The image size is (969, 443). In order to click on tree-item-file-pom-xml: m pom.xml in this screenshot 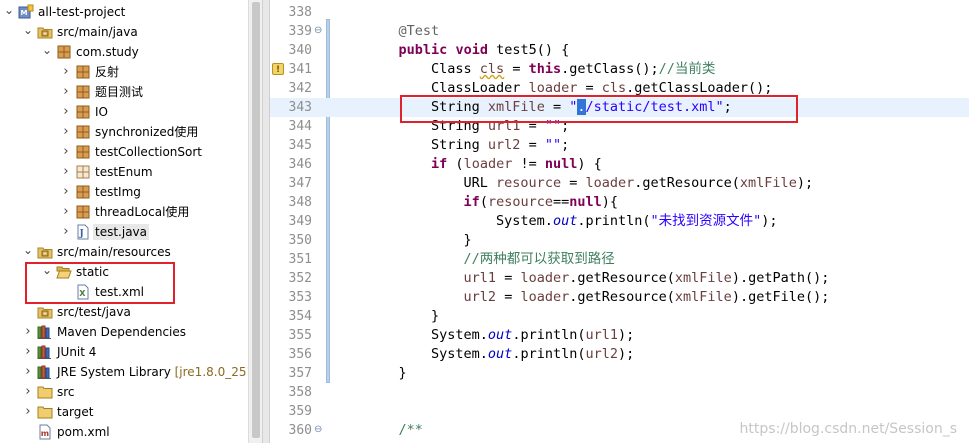, I will do `click(124, 432)`.